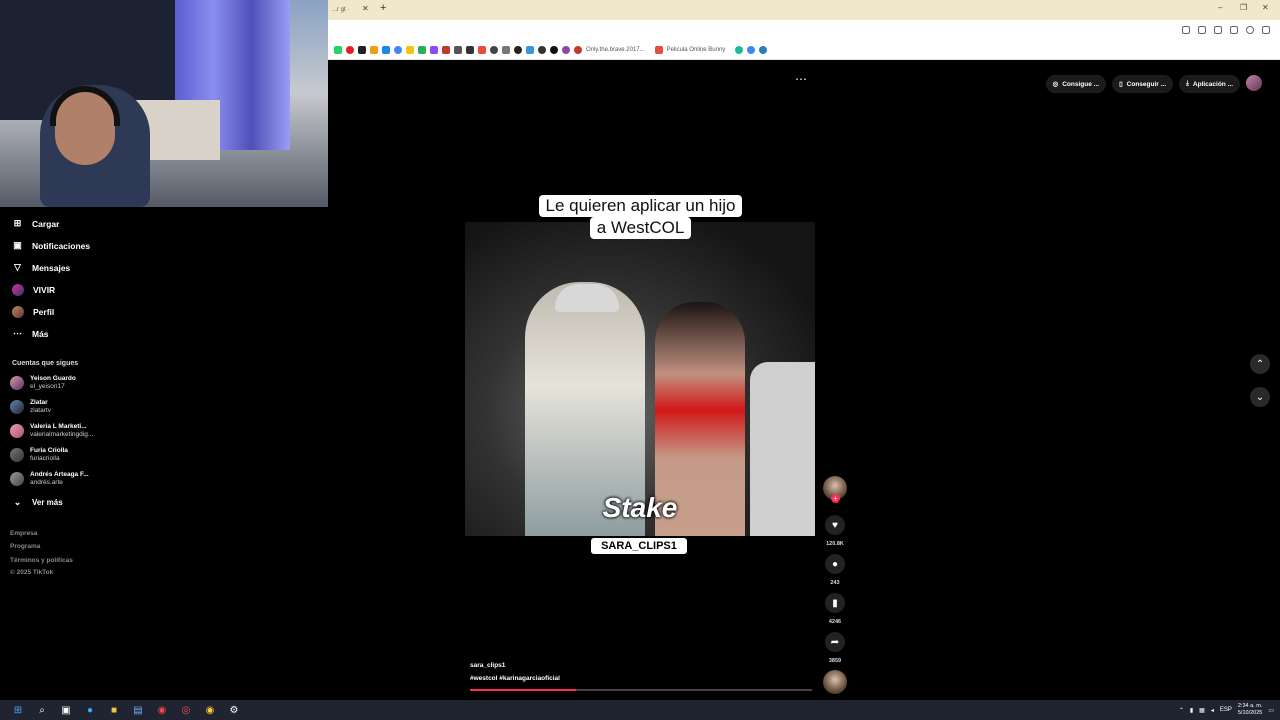  Describe the element at coordinates (1220, 7) in the screenshot. I see `minimize-icon: –` at that location.